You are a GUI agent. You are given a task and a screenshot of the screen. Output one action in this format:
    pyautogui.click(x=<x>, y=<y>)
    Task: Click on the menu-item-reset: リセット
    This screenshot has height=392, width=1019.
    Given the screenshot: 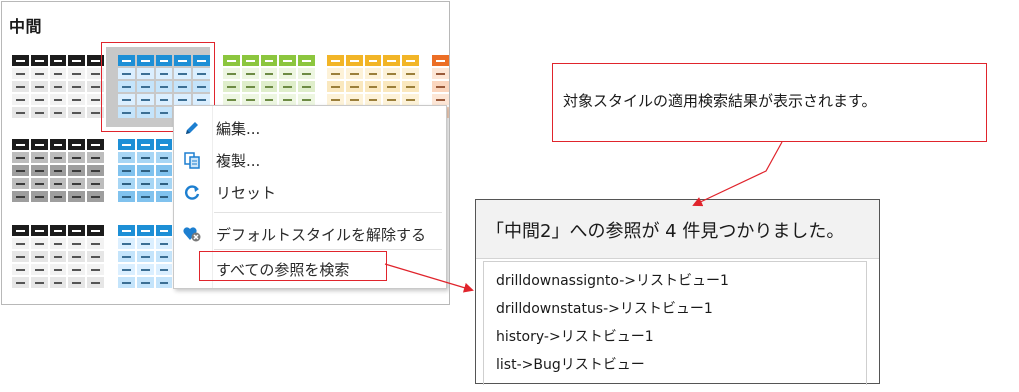 What is the action you would take?
    pyautogui.click(x=309, y=192)
    